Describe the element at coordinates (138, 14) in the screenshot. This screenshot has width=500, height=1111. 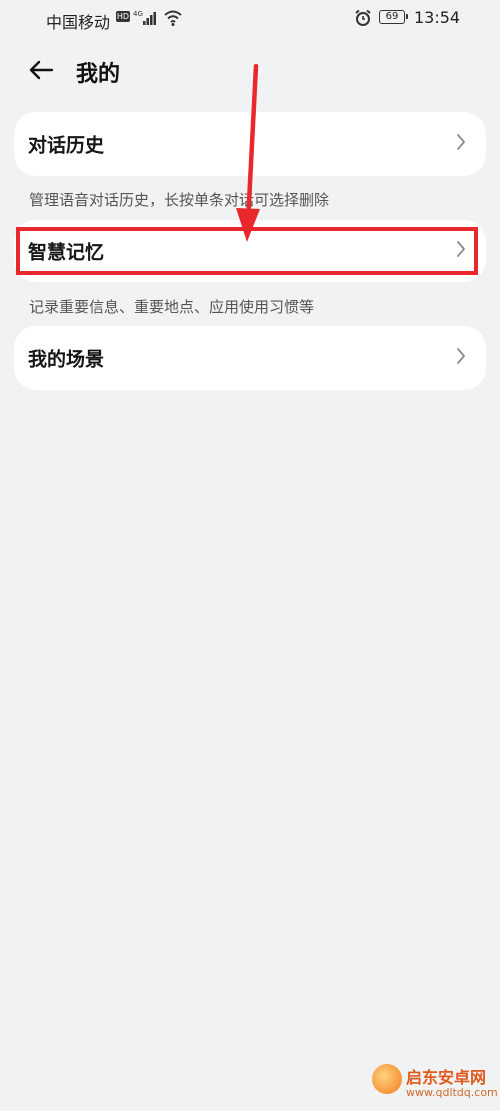
I see `network-type-label: 4G` at that location.